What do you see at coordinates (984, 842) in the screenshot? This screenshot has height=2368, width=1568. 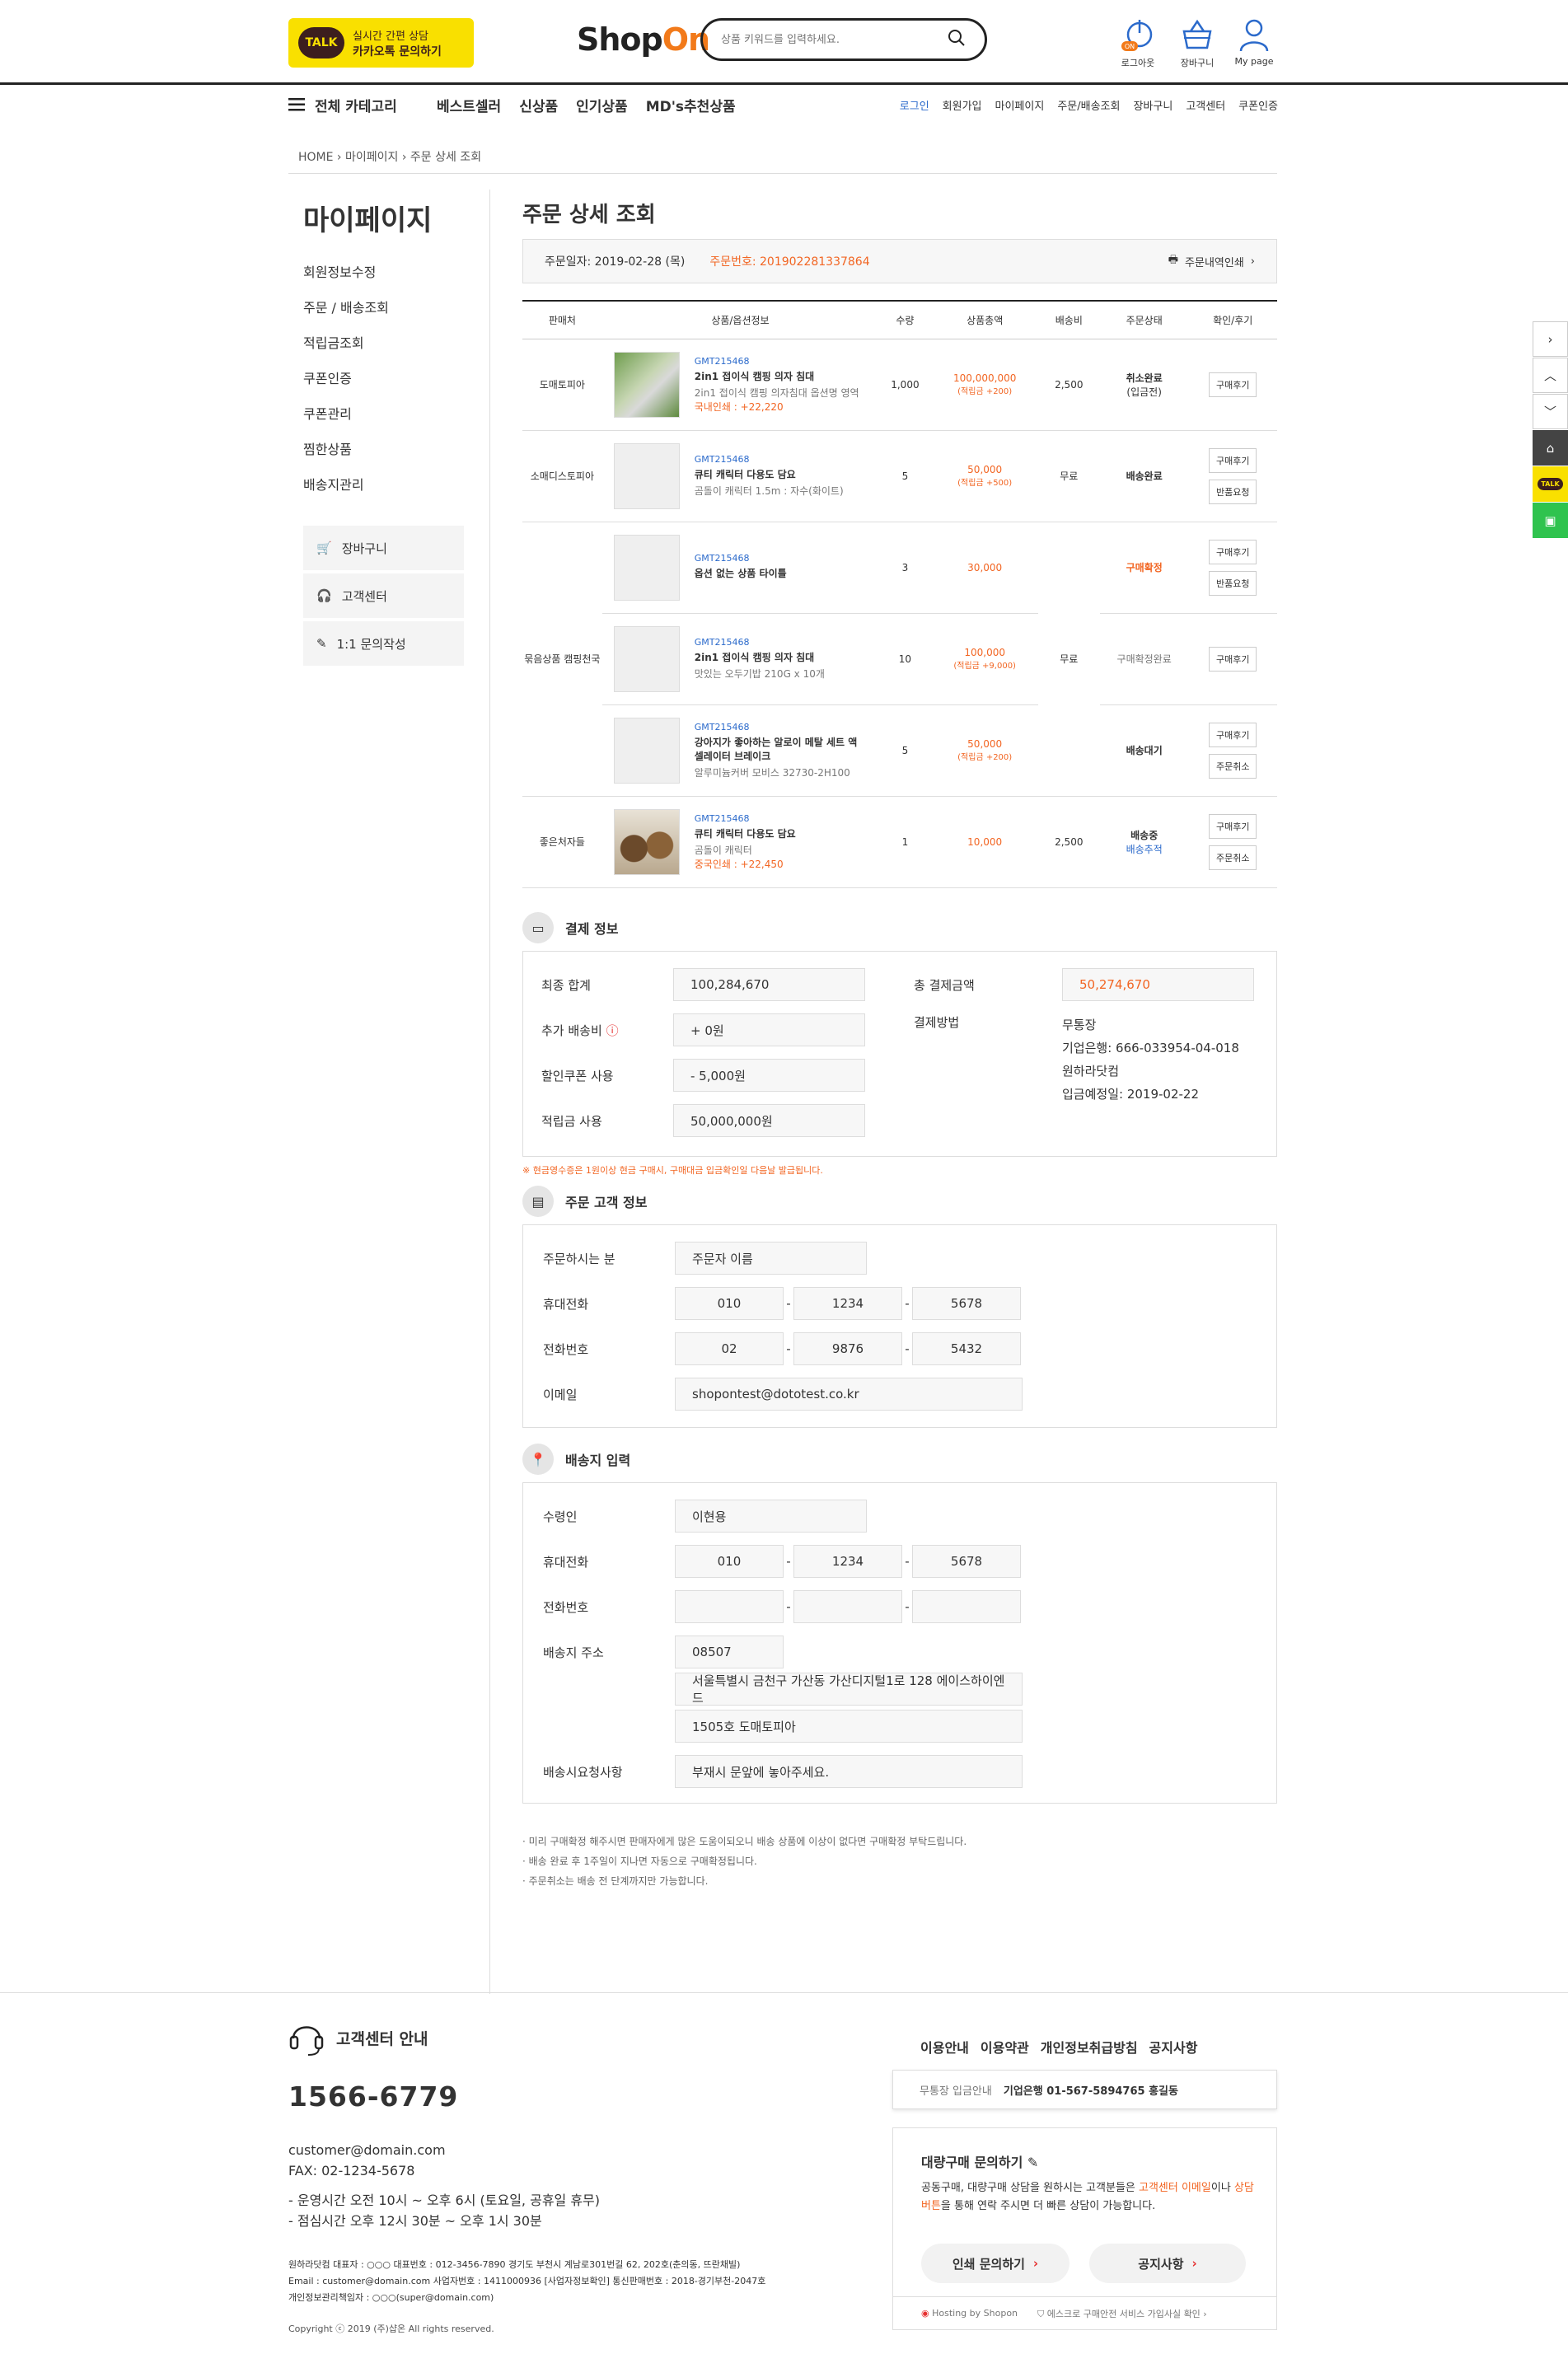 I see `price-cell: 10,000` at bounding box center [984, 842].